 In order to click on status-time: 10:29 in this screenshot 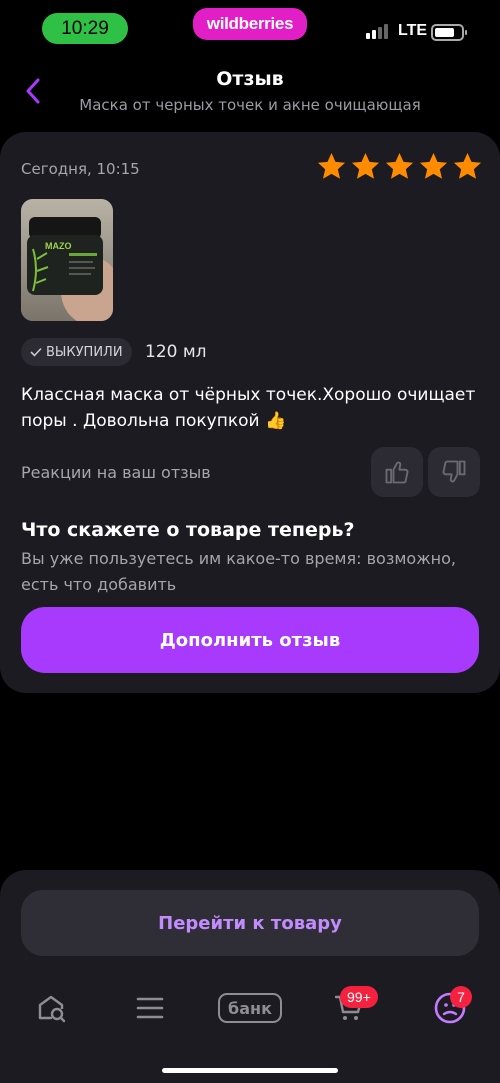, I will do `click(85, 28)`.